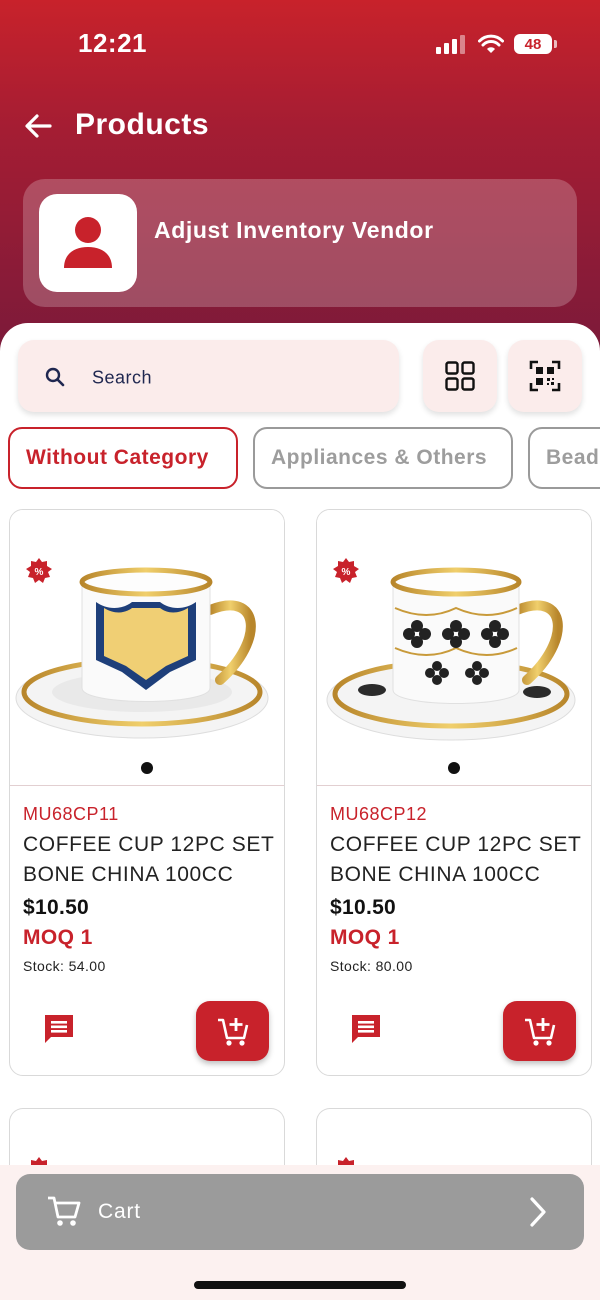 The width and height of the screenshot is (600, 1300). I want to click on grid-view-button, so click(460, 376).